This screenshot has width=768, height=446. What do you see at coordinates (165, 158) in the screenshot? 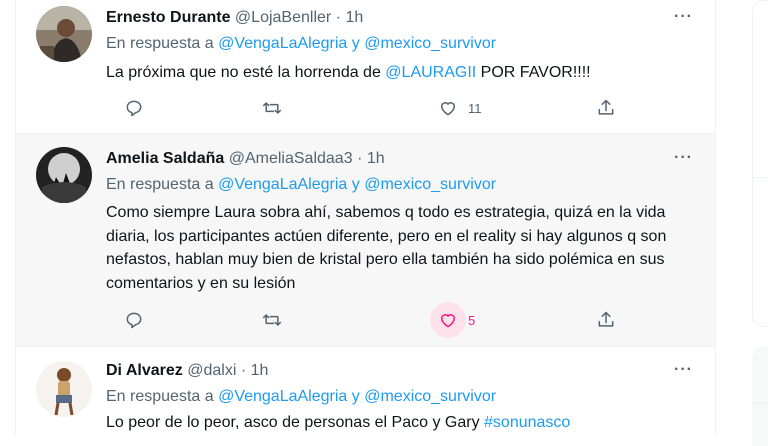
I see `author-name: Amelia Saldaña` at bounding box center [165, 158].